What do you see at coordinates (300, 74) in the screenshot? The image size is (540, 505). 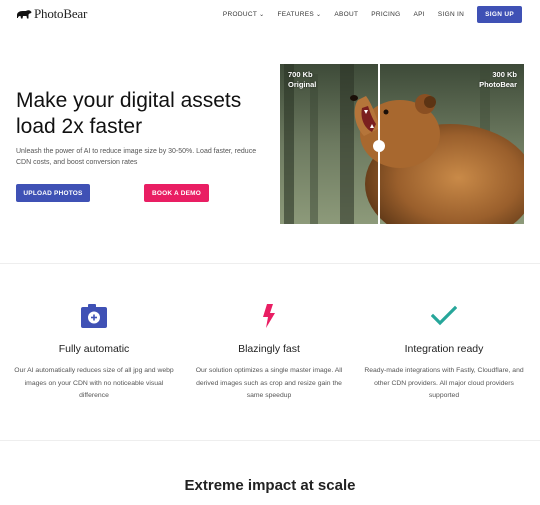 I see `original-size: 700 Kb` at bounding box center [300, 74].